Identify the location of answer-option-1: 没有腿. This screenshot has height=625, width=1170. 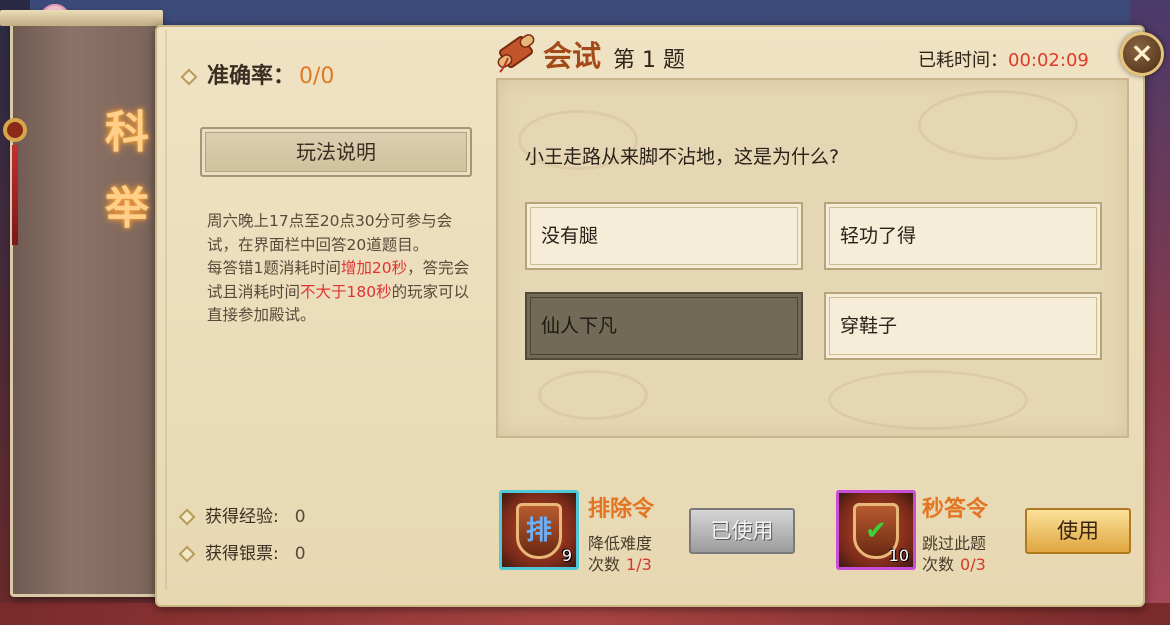
(664, 236).